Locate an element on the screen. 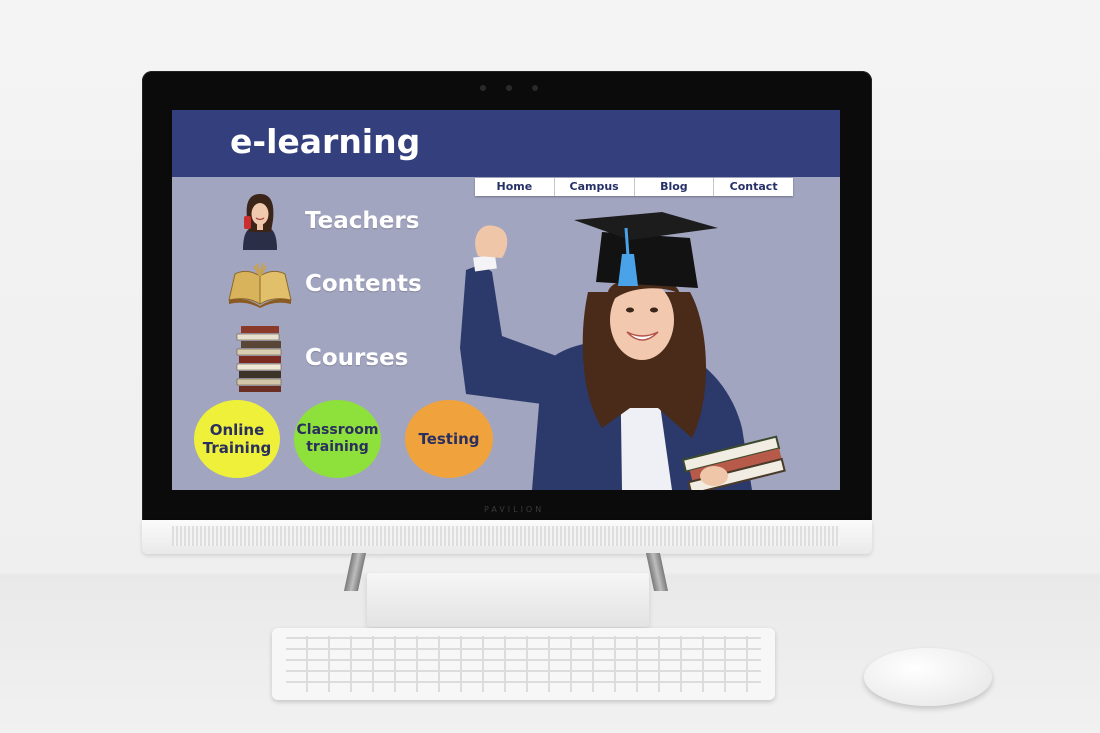 The image size is (1100, 733). online-training-line1: Online is located at coordinates (237, 430).